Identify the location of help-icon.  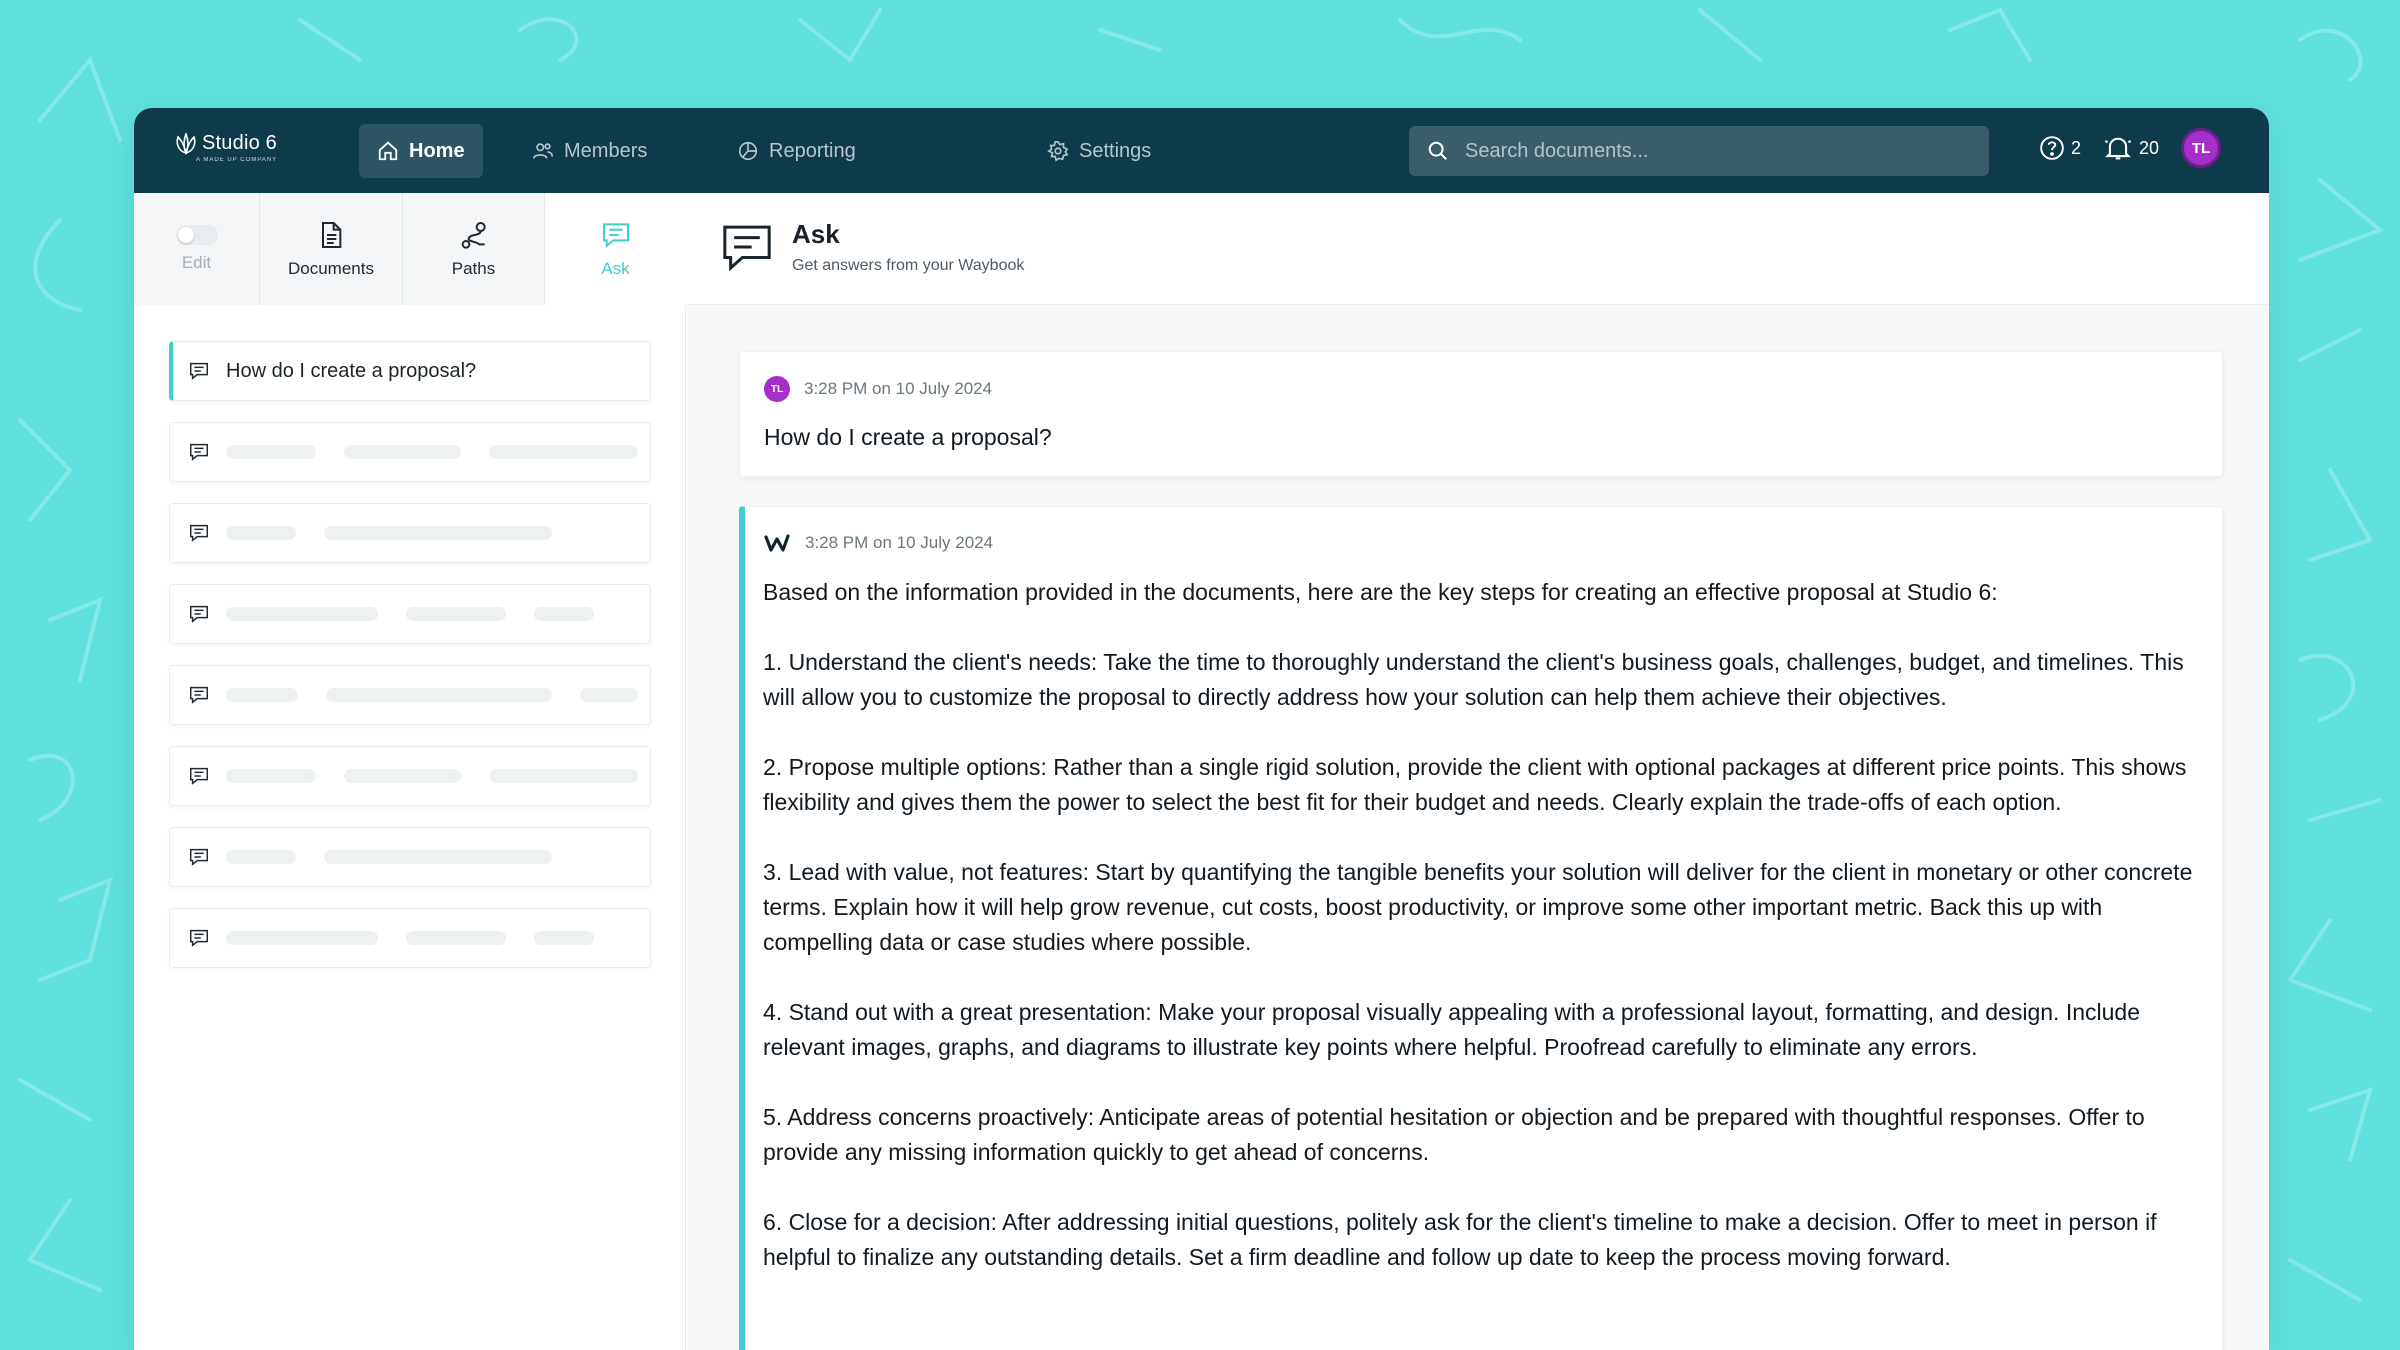
(2052, 148).